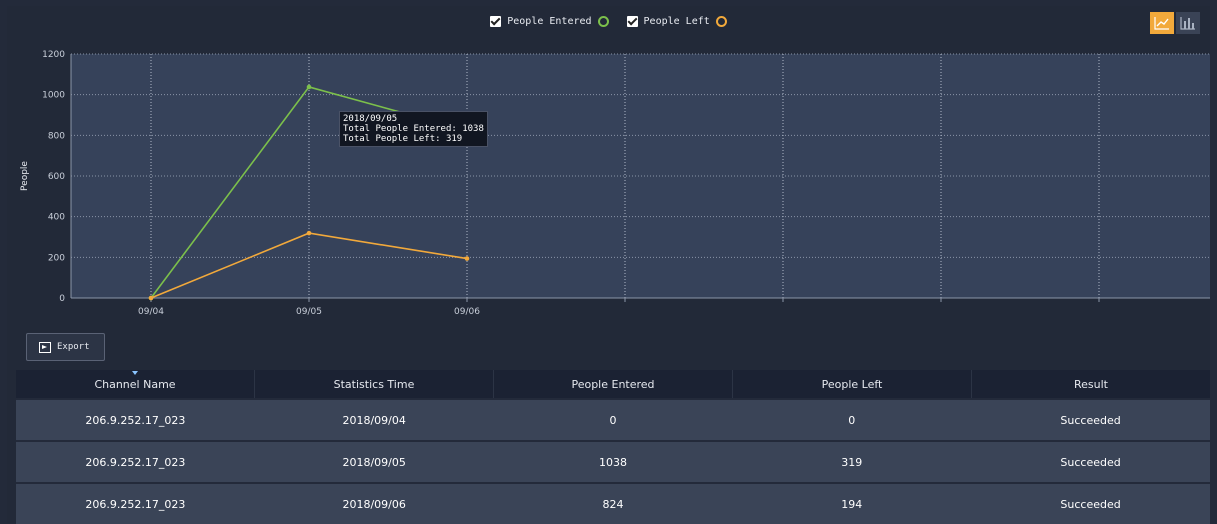 Image resolution: width=1217 pixels, height=524 pixels. What do you see at coordinates (56, 177) in the screenshot?
I see `y-tick-label: 600` at bounding box center [56, 177].